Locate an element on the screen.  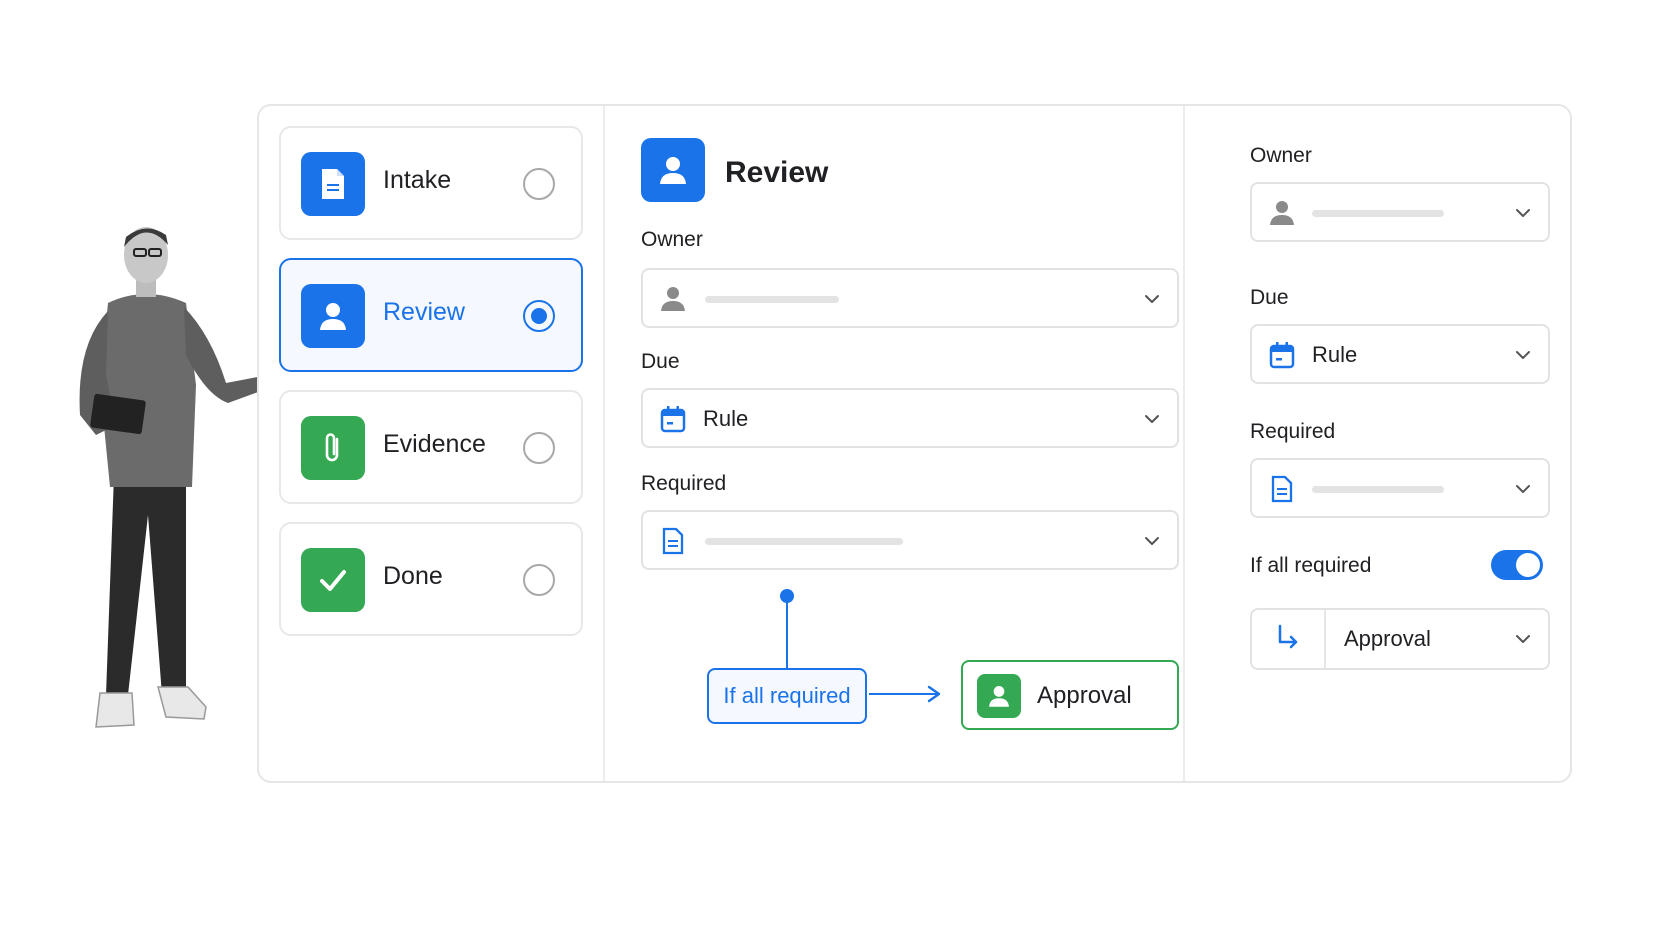
owner-select is located at coordinates (910, 298).